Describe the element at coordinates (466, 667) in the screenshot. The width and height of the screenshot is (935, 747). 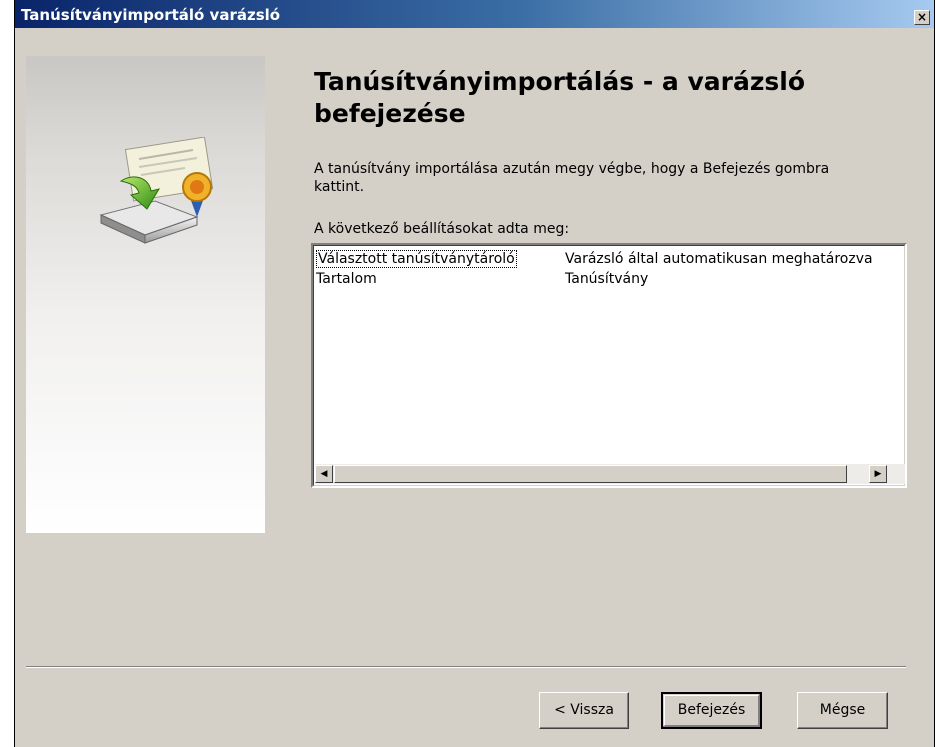
I see `button-separator` at that location.